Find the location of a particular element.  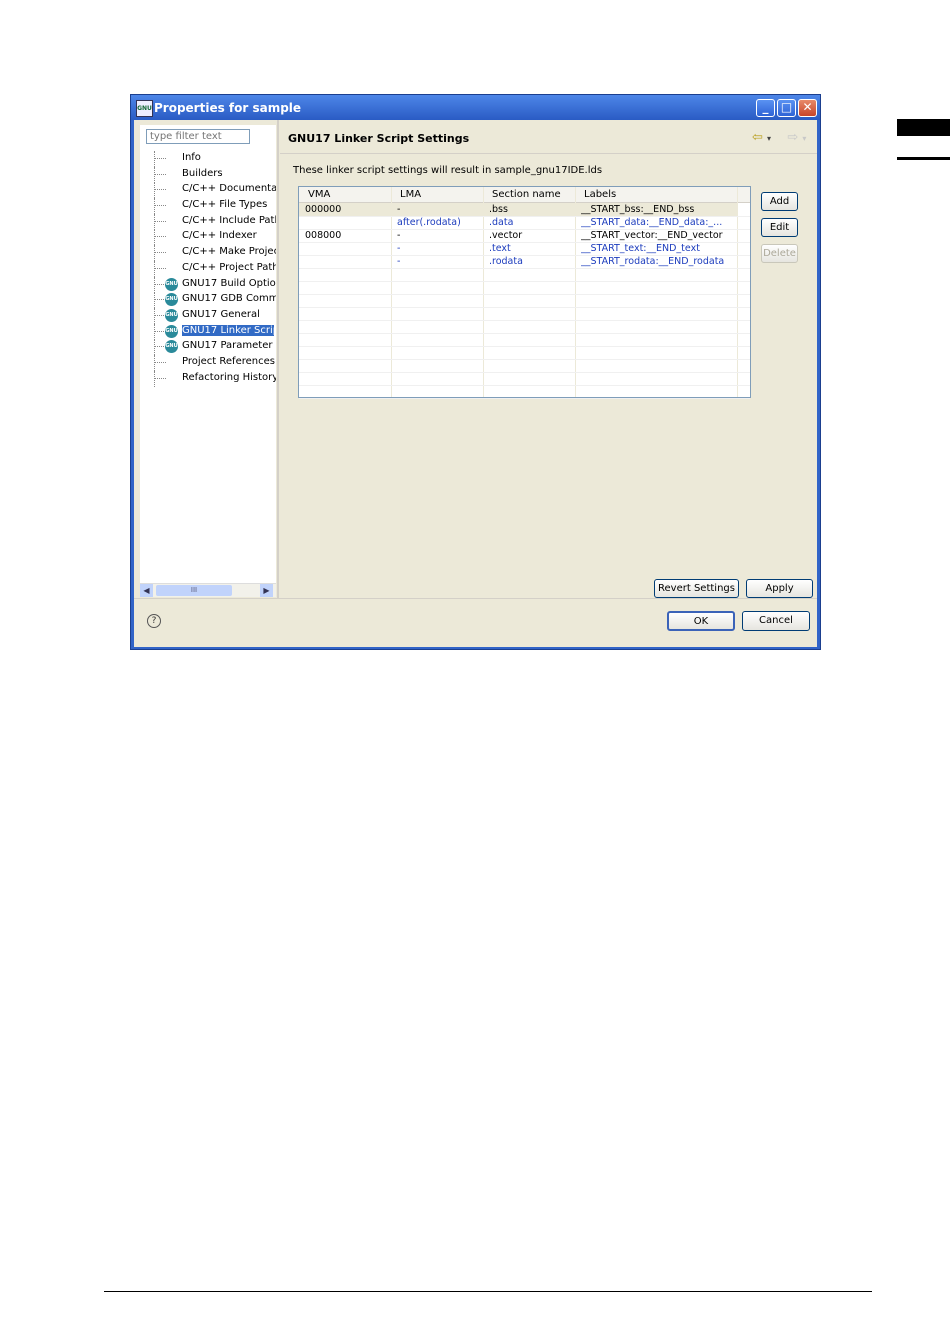

table-cell-section: .bss is located at coordinates (498, 209).